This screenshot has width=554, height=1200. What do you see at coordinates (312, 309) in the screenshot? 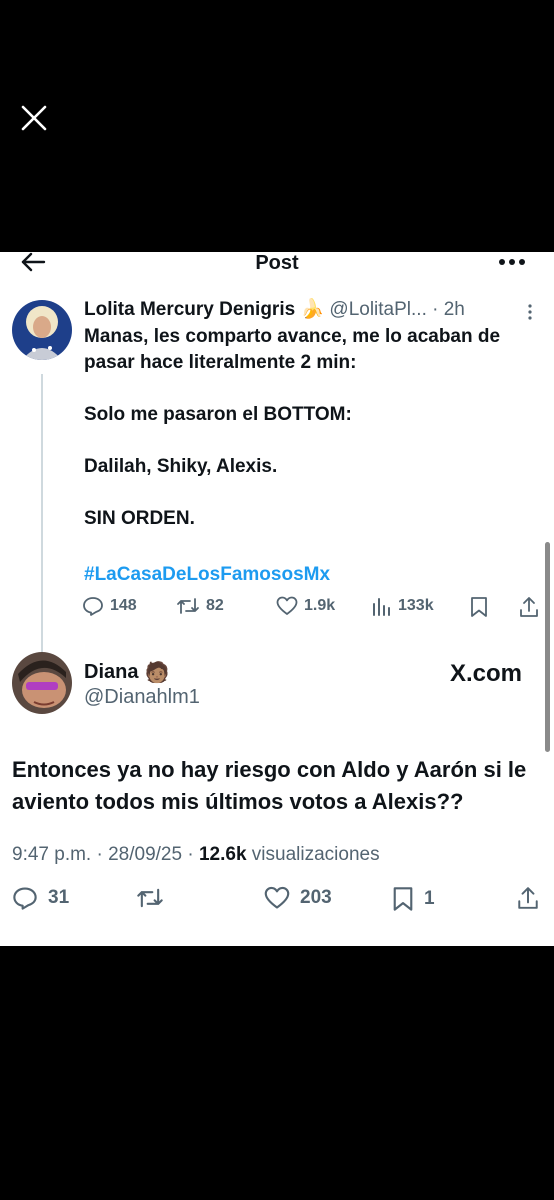
I see `banana-emoji: 🍌` at bounding box center [312, 309].